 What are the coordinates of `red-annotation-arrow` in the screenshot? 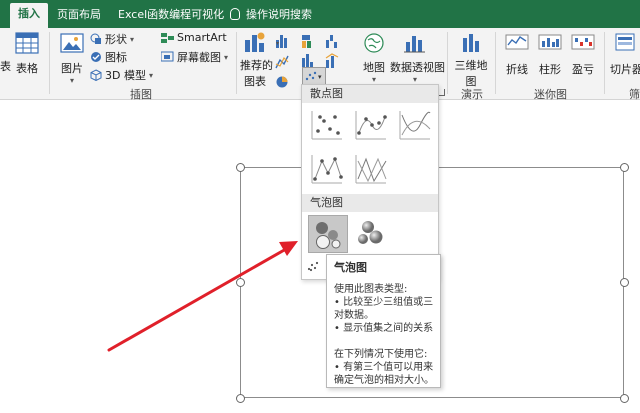 It's located at (202, 296).